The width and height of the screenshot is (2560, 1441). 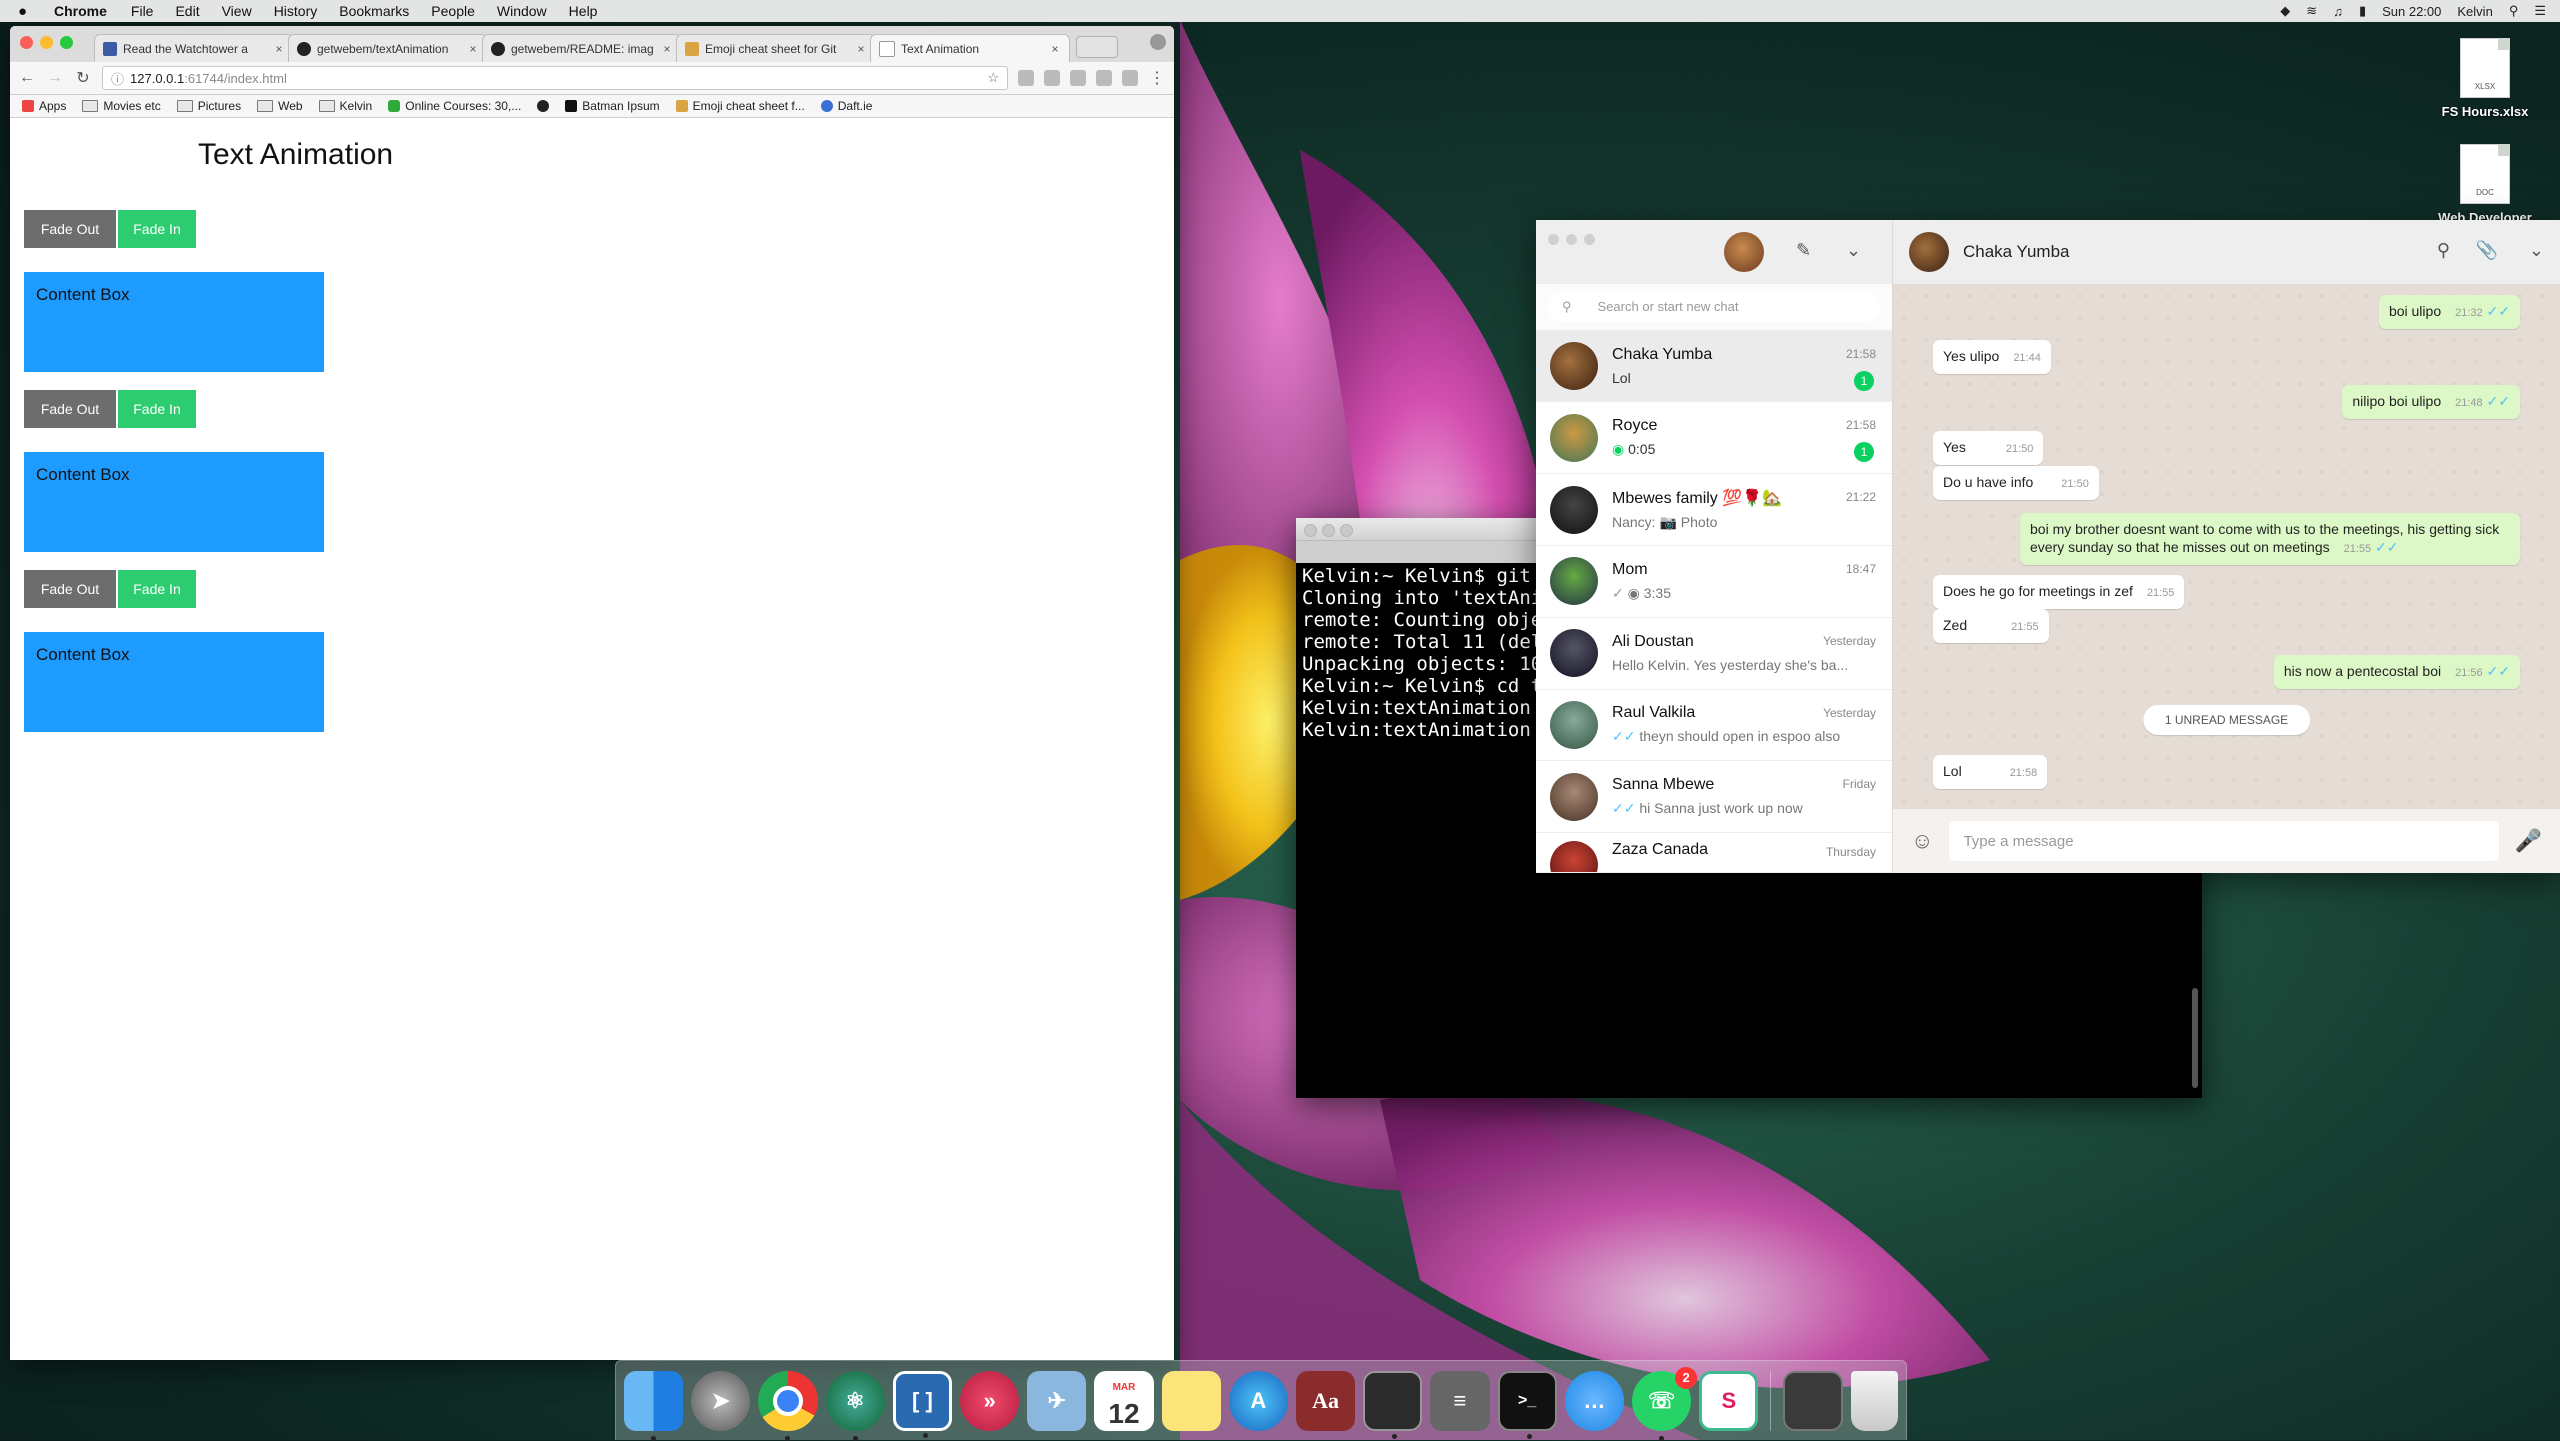 I want to click on reload-icon: ↻, so click(x=83, y=78).